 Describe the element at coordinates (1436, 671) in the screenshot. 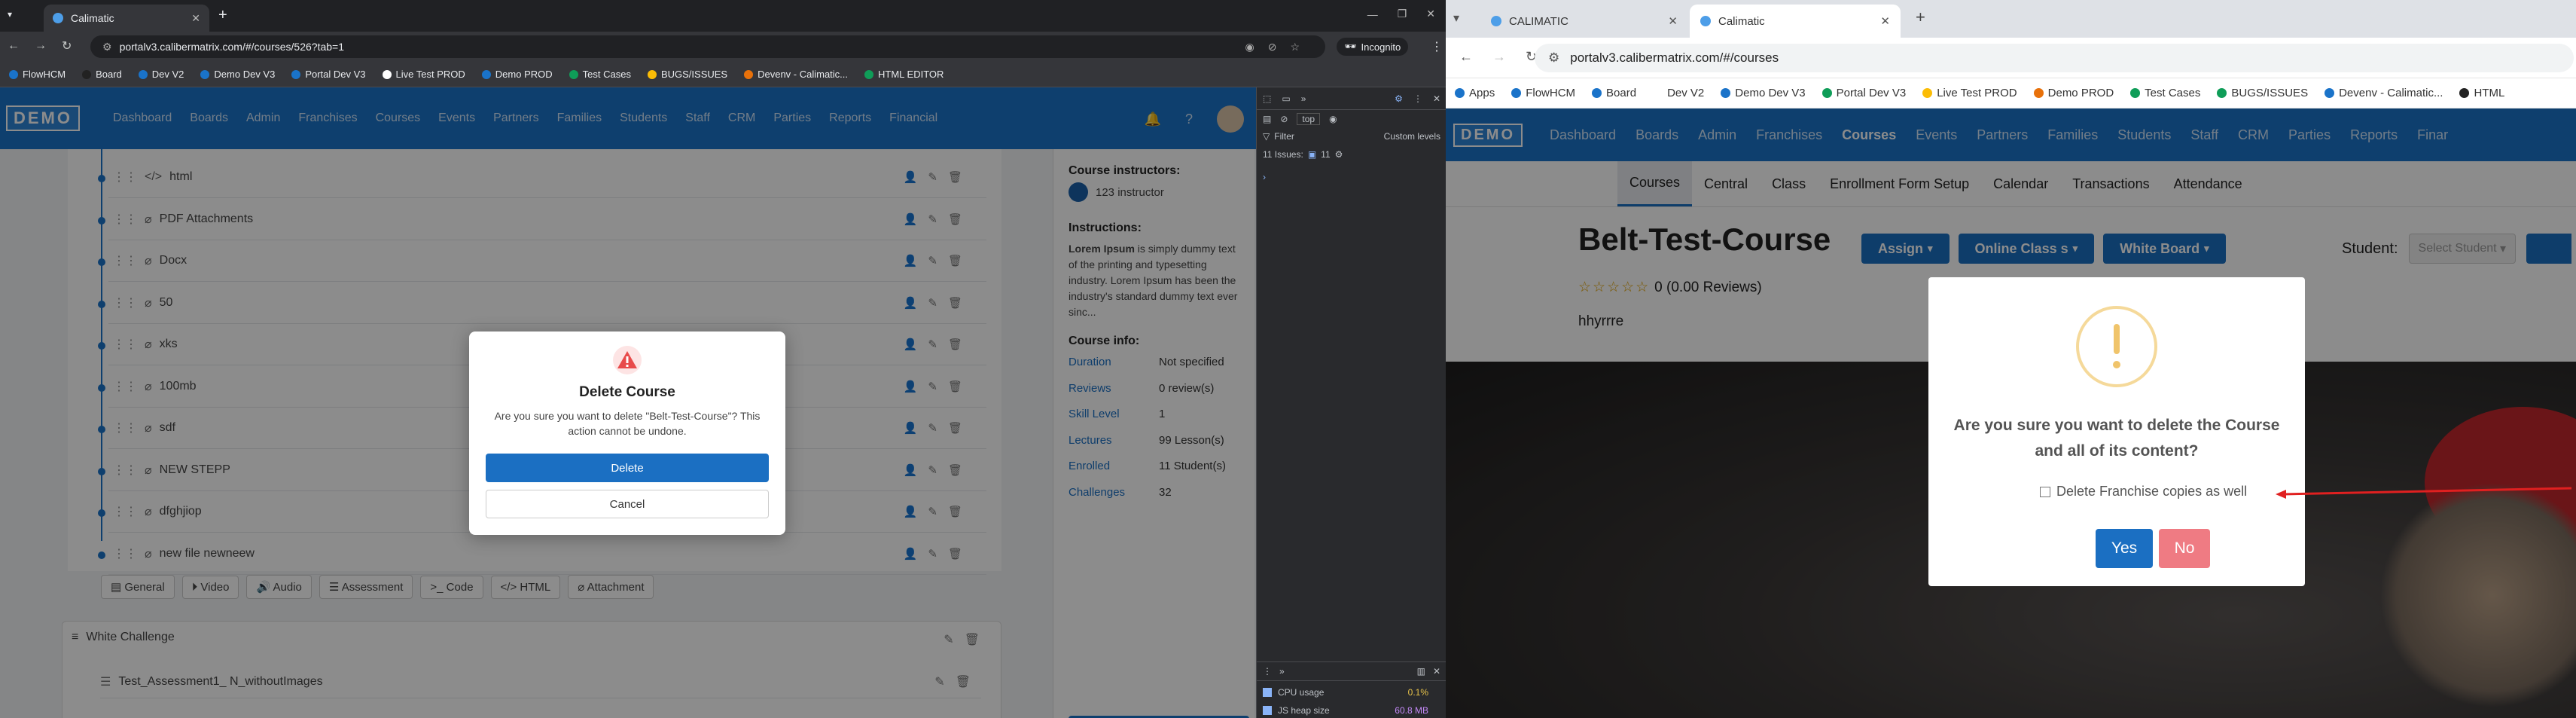

I see `close-drawer-icon: ✕` at that location.